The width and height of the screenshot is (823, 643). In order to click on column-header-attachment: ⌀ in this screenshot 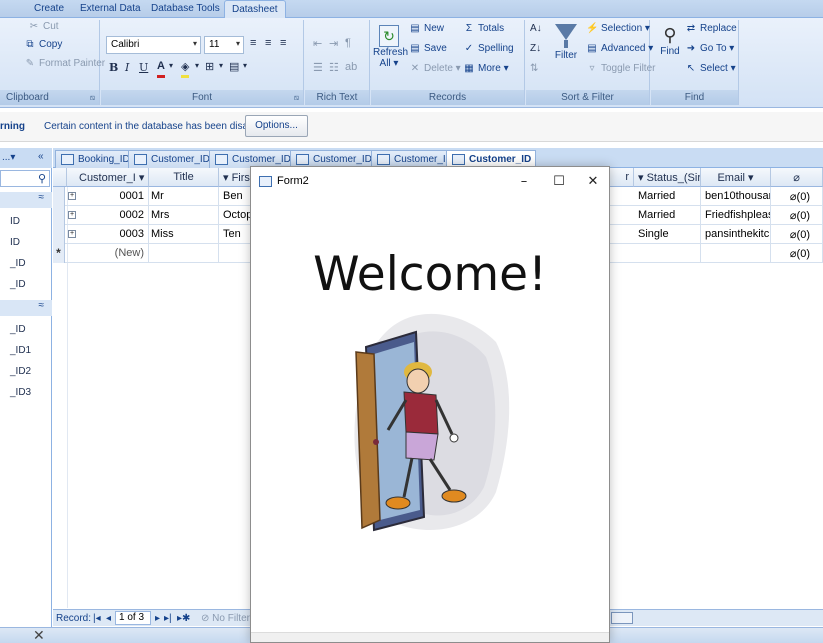, I will do `click(797, 177)`.